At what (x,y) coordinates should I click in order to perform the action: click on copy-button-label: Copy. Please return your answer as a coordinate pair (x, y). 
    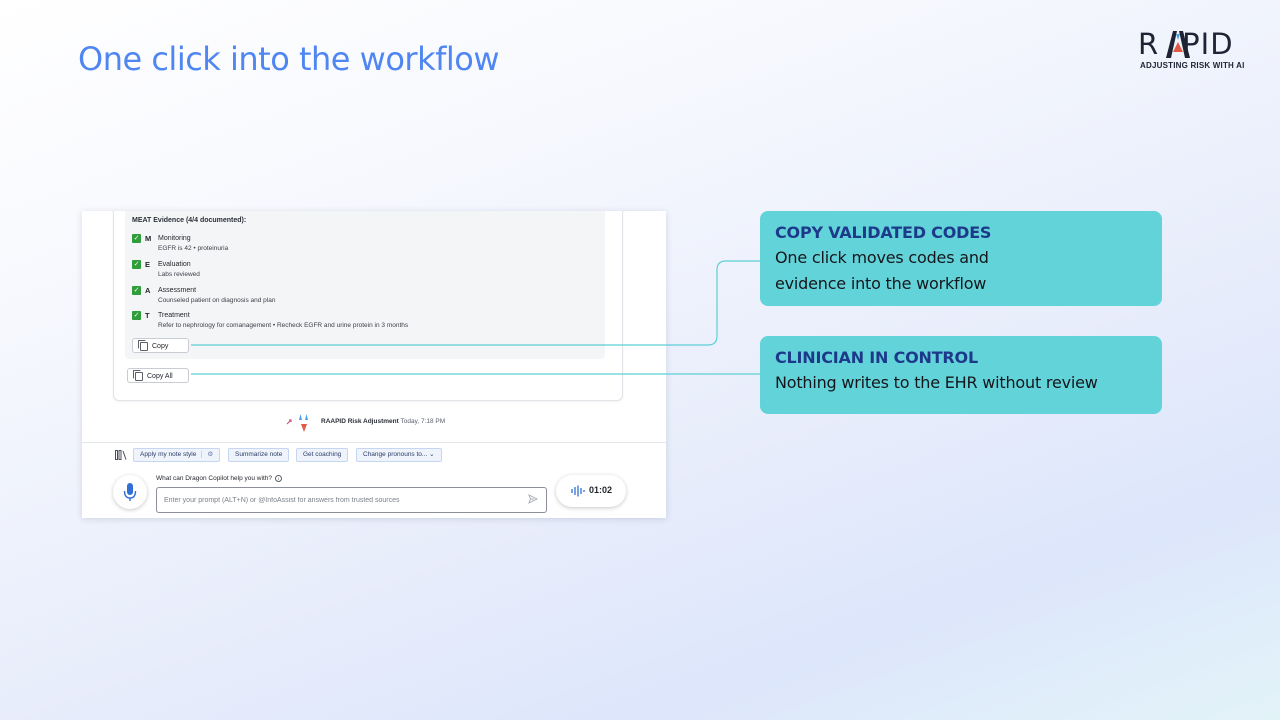
    Looking at the image, I should click on (160, 346).